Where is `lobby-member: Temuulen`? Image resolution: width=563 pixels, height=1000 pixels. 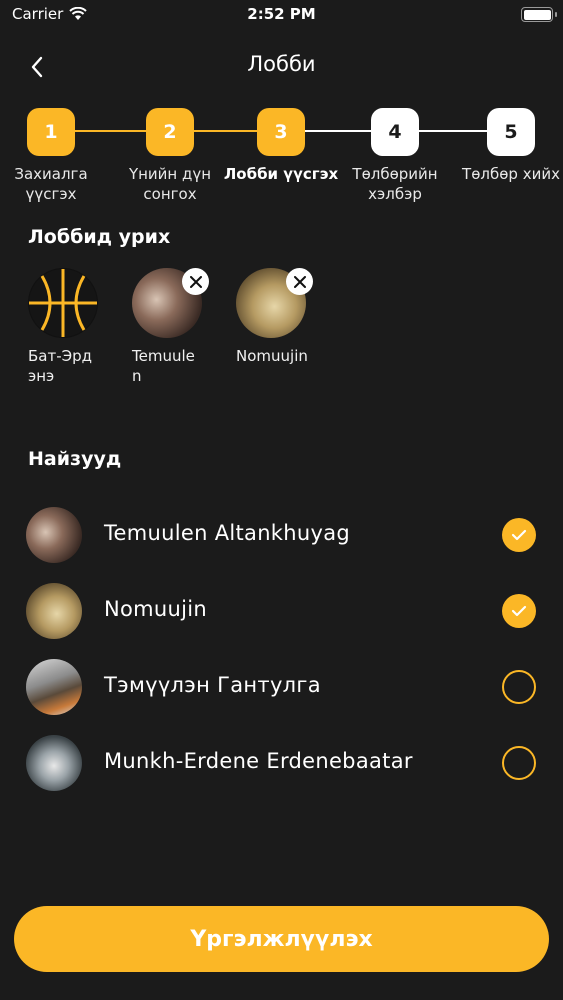
lobby-member: Temuulen is located at coordinates (172, 327).